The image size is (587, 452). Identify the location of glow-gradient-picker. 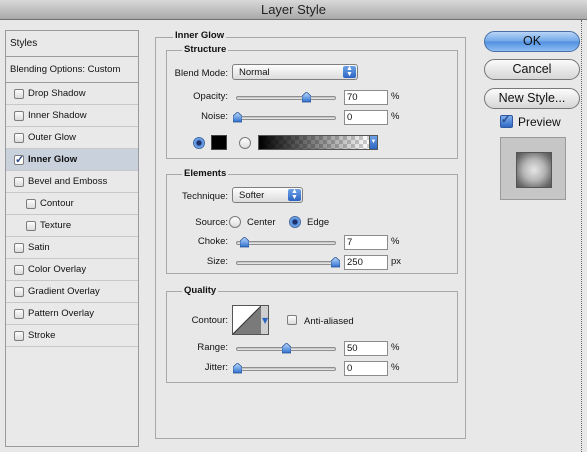
(314, 142).